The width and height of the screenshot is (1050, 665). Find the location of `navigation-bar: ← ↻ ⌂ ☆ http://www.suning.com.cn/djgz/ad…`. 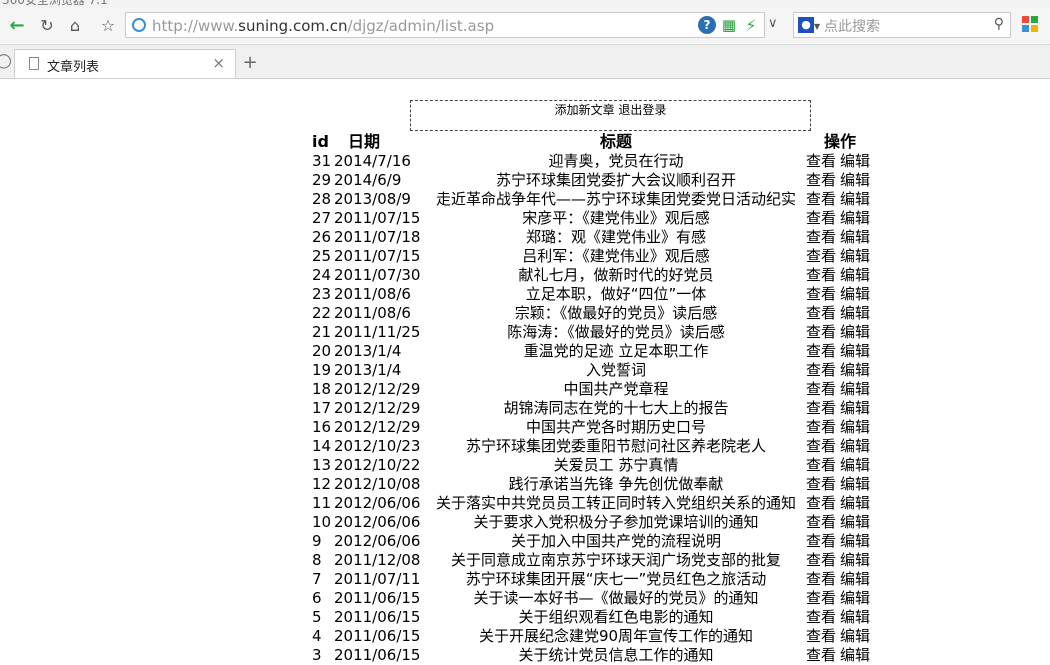

navigation-bar: ← ↻ ⌂ ☆ http://www.suning.com.cn/djgz/ad… is located at coordinates (525, 26).